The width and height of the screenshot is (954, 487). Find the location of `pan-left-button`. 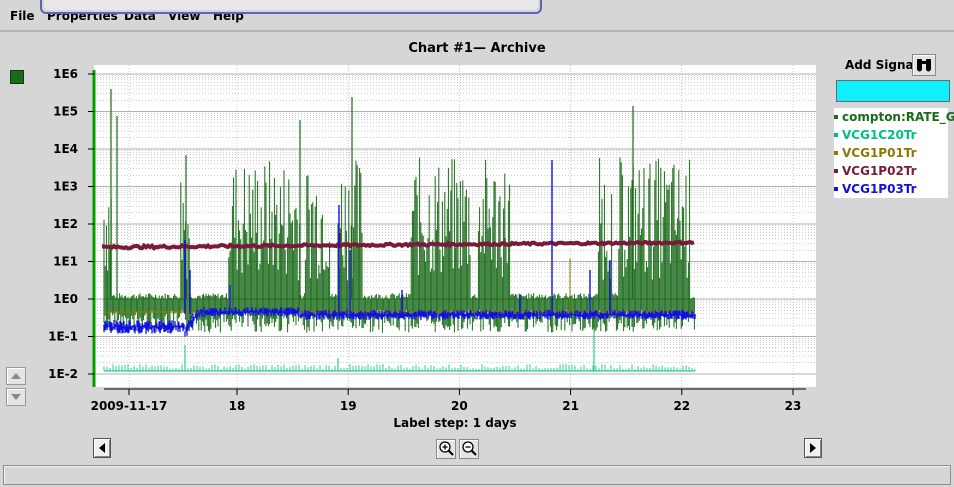

pan-left-button is located at coordinates (102, 448).